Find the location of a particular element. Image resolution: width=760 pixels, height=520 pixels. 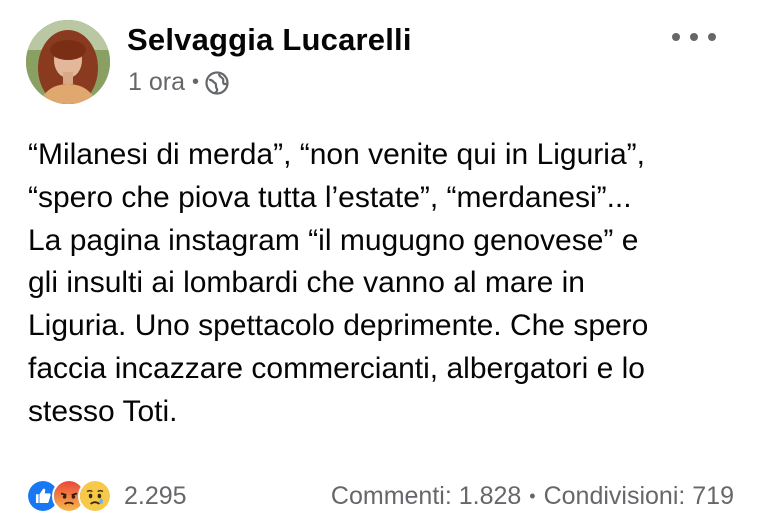

reaction-count: 2.295 is located at coordinates (155, 495).